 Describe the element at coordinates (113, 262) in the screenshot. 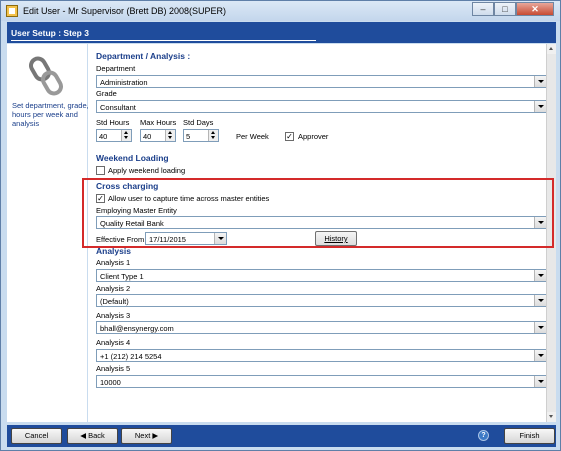

I see `analysis-1-label: Analysis 1` at that location.